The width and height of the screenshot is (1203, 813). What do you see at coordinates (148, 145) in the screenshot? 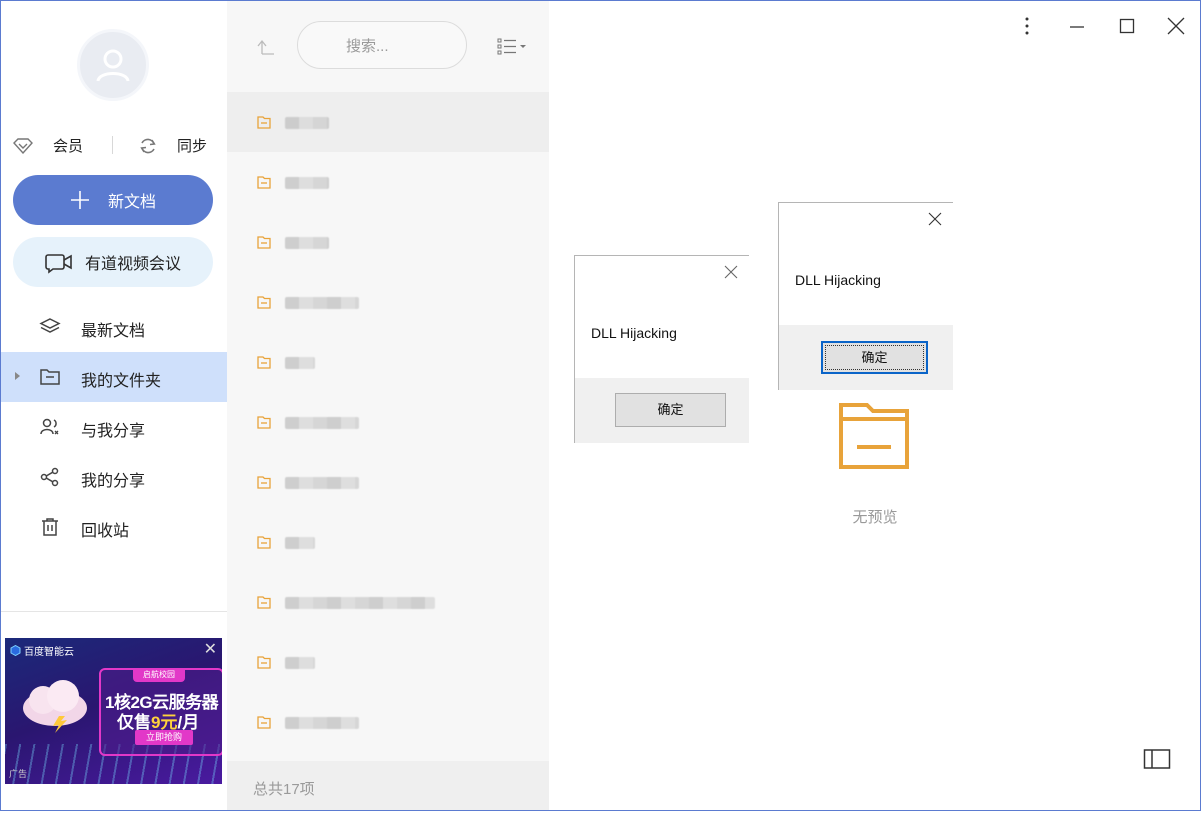
I see `sync-icon` at bounding box center [148, 145].